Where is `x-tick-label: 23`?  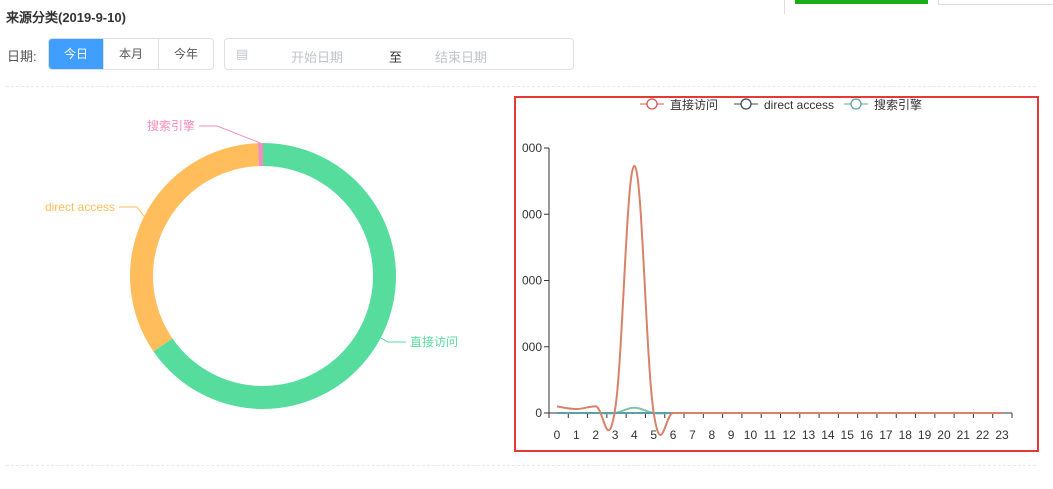
x-tick-label: 23 is located at coordinates (1002, 435).